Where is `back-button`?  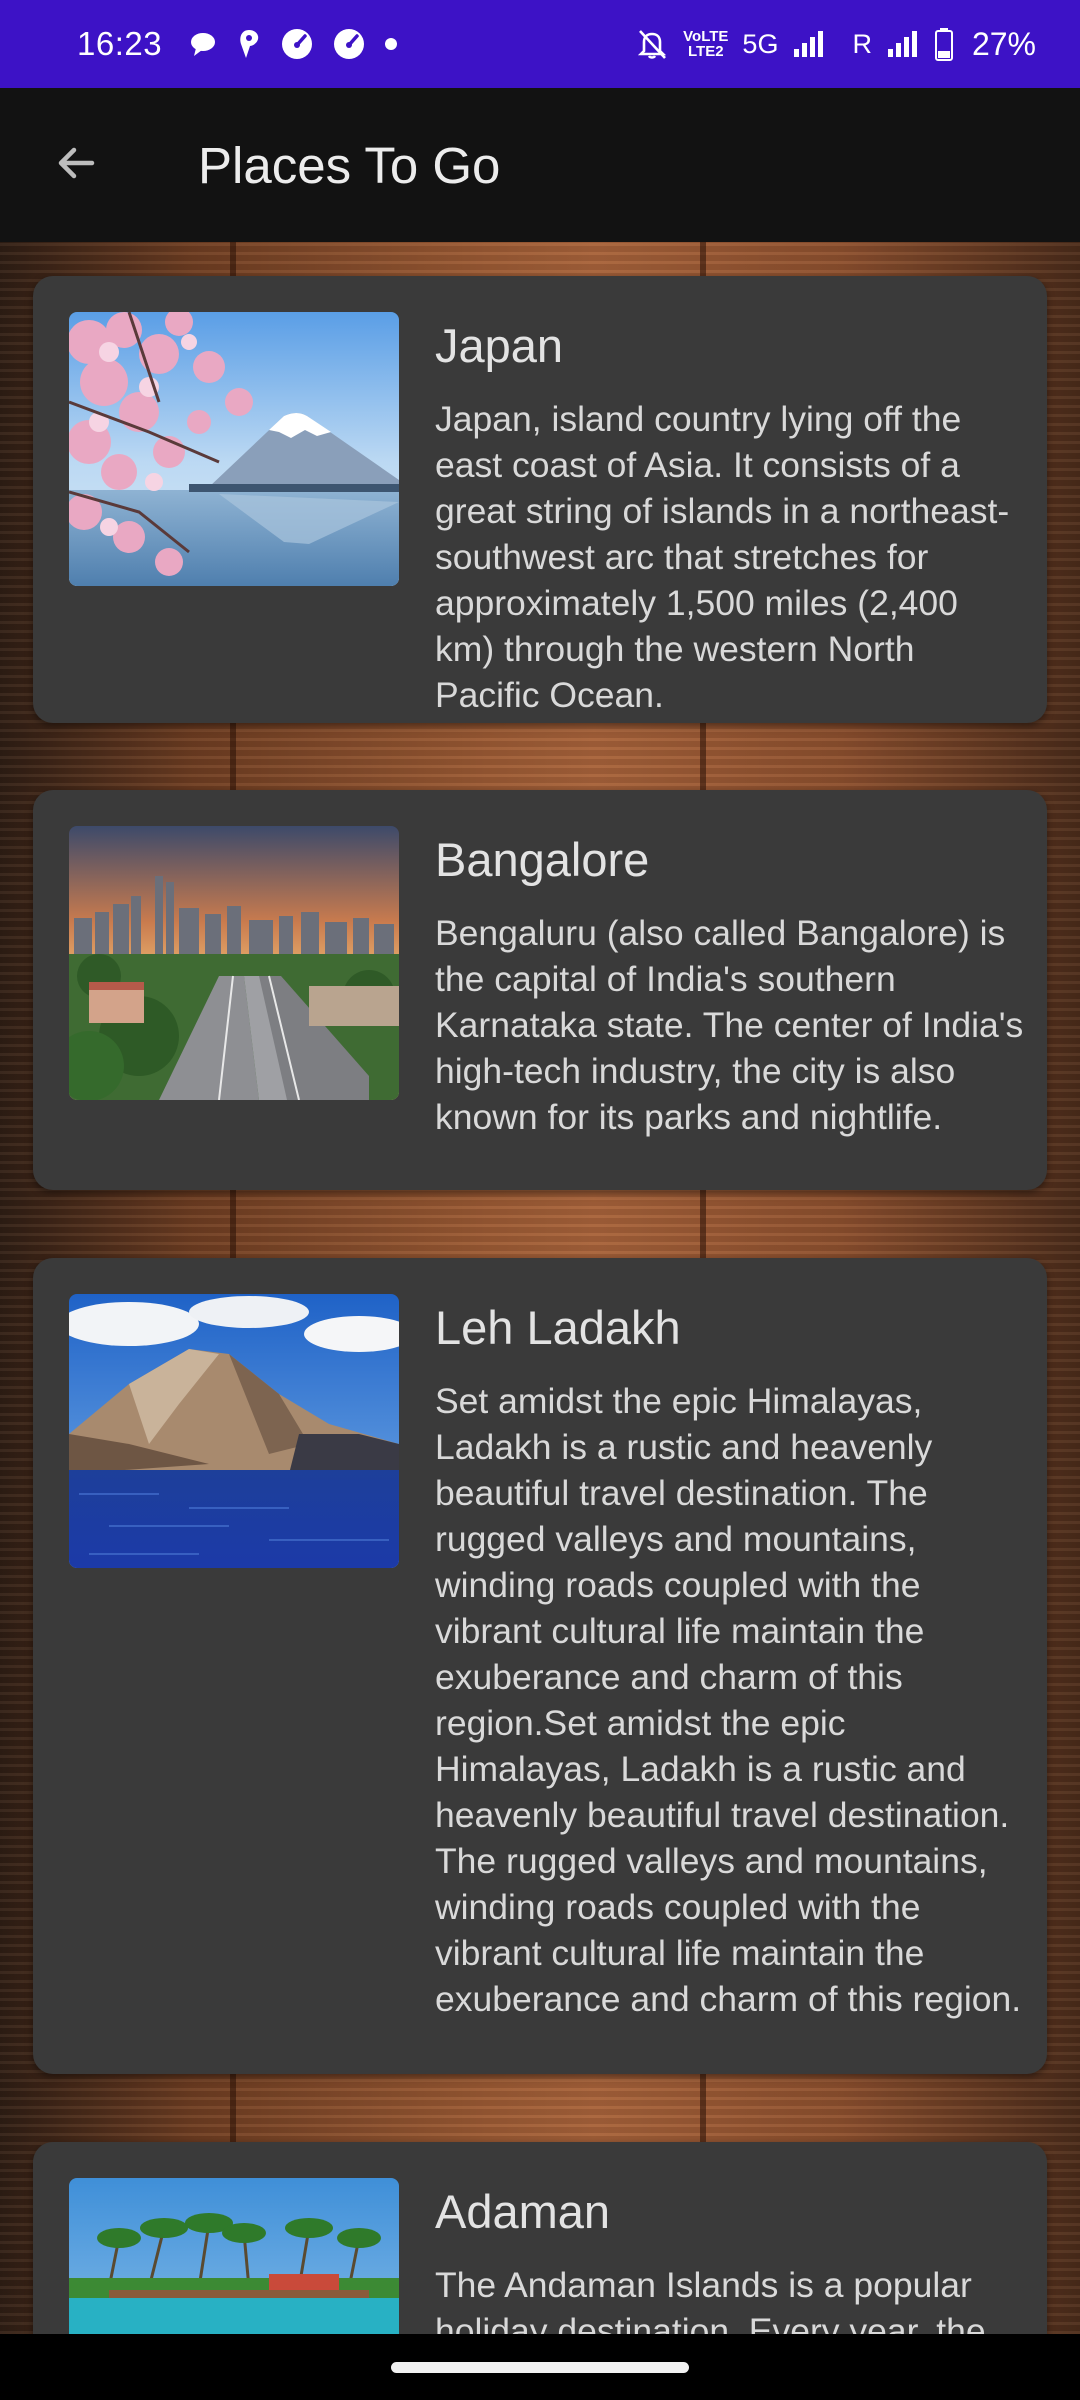 back-button is located at coordinates (76, 165).